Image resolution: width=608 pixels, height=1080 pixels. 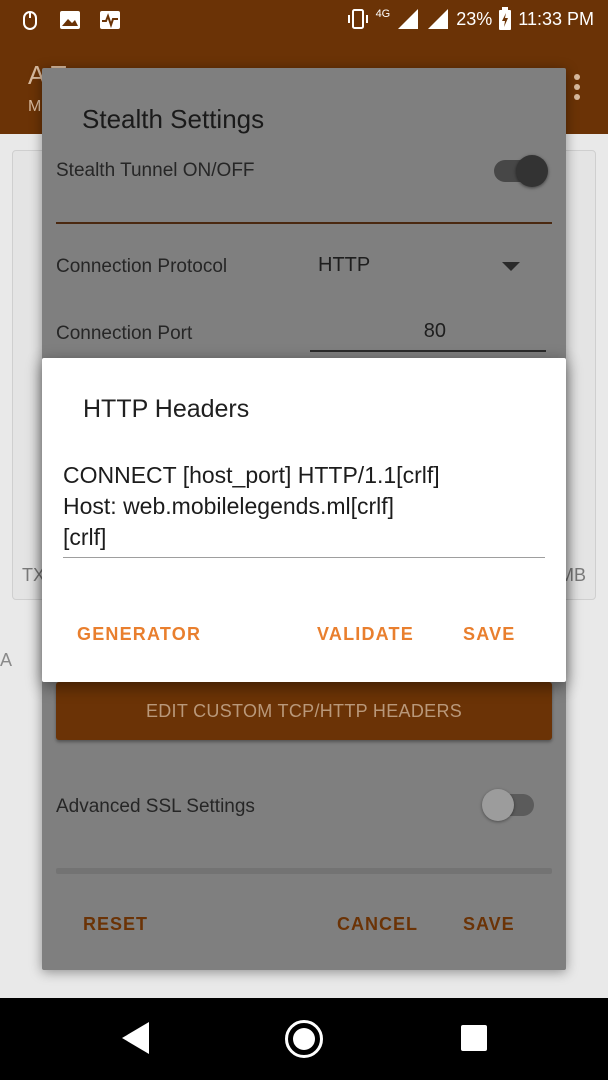 What do you see at coordinates (6, 660) in the screenshot?
I see `broken-image: A` at bounding box center [6, 660].